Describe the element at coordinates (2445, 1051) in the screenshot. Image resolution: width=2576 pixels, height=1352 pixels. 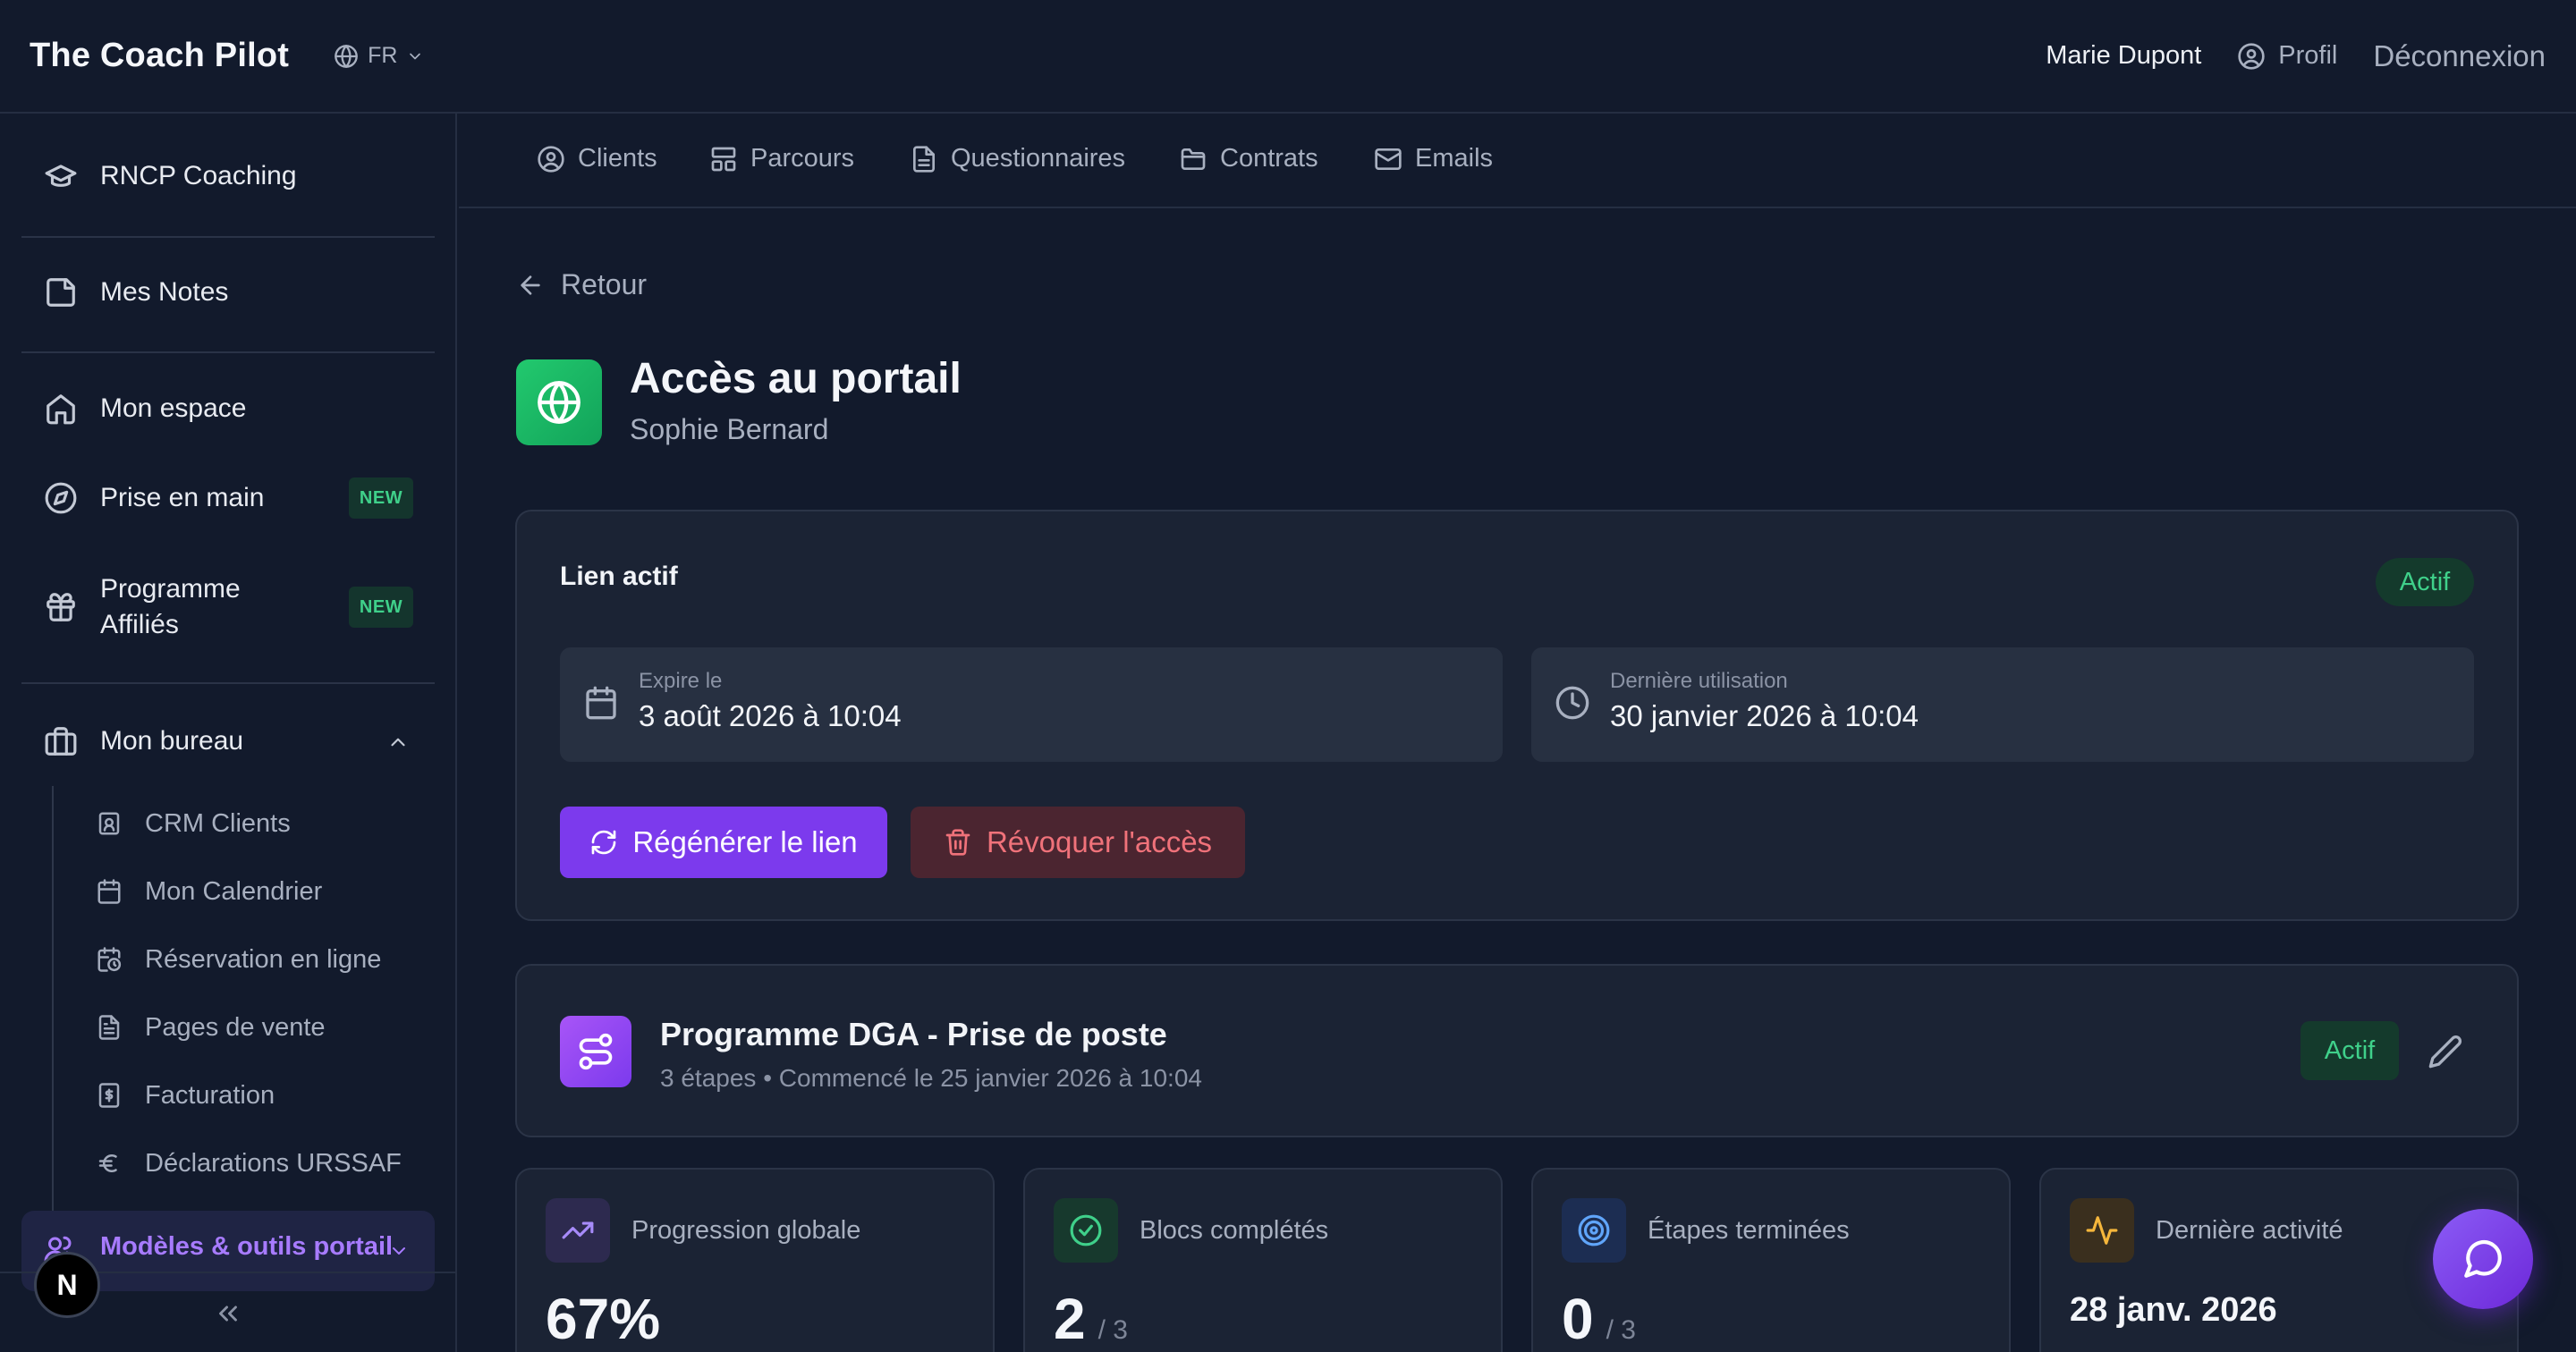
I see `pencil-icon` at that location.